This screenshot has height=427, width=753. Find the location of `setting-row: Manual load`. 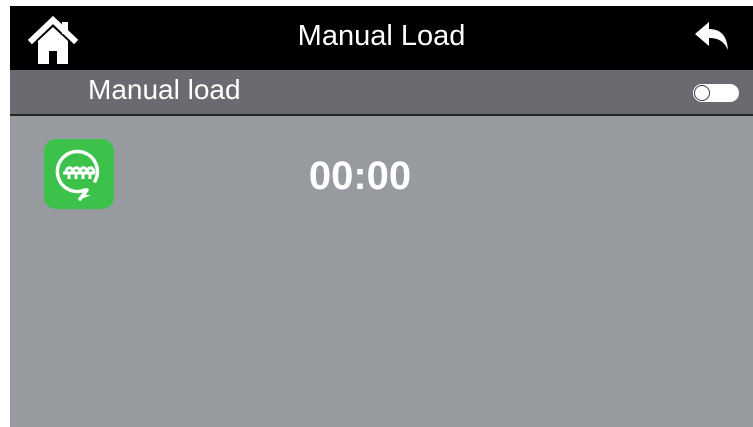

setting-row: Manual load is located at coordinates (381, 93).